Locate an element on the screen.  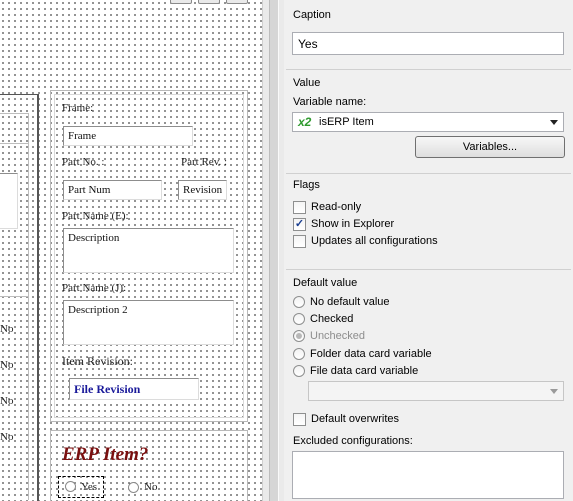
excluded-configurations-list is located at coordinates (428, 475).